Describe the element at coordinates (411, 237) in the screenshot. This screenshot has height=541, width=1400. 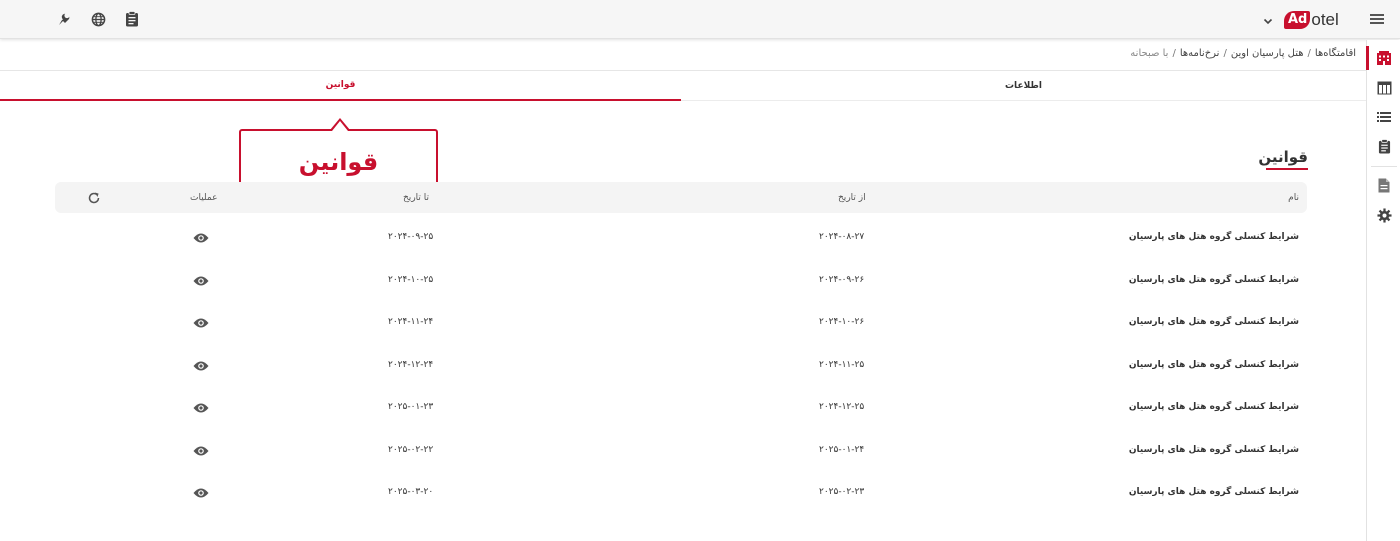
I see `cell-to-date: ۲۰۲۴-۰۹-۲۵` at that location.